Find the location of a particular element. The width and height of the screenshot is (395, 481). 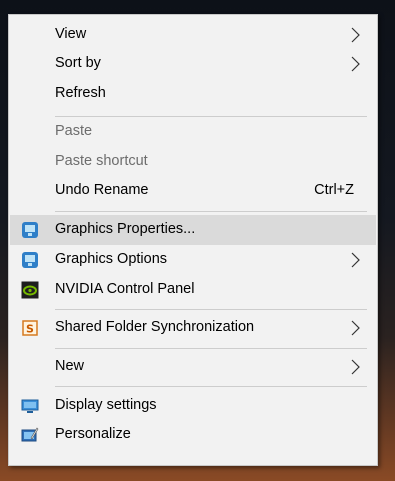

nvidia-icon is located at coordinates (30, 290).